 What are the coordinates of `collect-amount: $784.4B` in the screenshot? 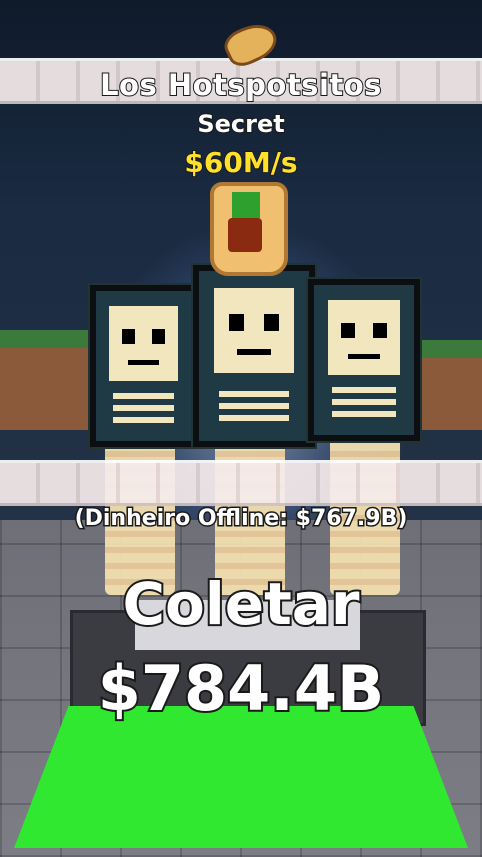 It's located at (241, 688).